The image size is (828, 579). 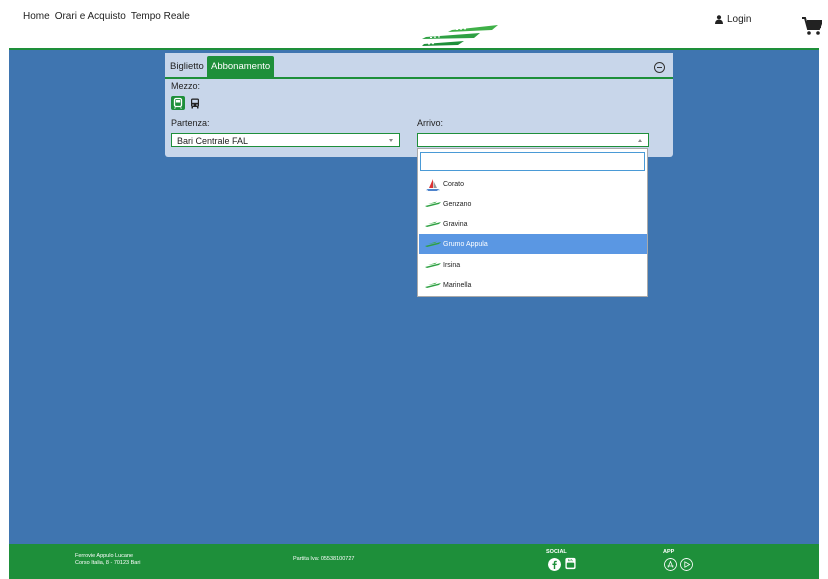 I want to click on nav-tempo-reale: Tempo Reale, so click(x=160, y=16).